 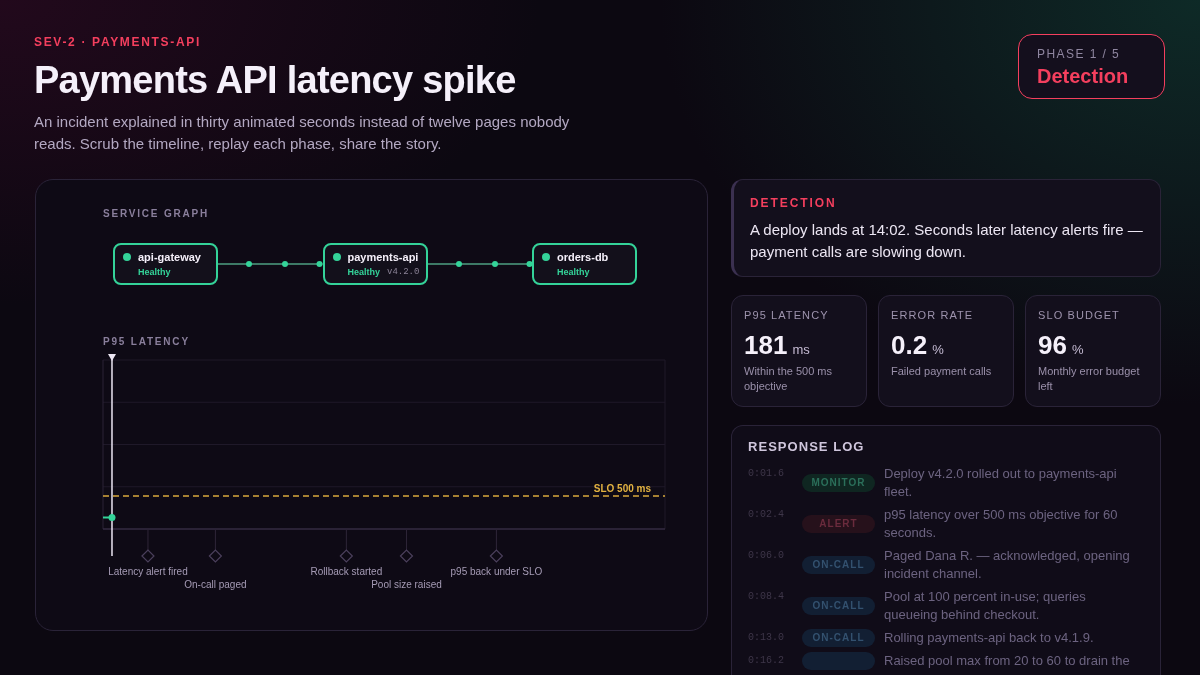 What do you see at coordinates (1079, 54) in the screenshot?
I see `phase-label: PHASE 1 / 5` at bounding box center [1079, 54].